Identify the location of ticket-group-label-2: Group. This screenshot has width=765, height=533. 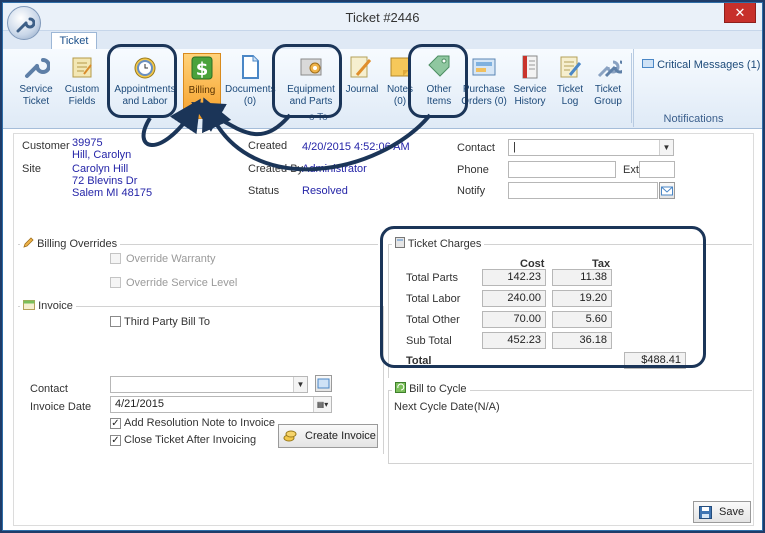
(608, 101).